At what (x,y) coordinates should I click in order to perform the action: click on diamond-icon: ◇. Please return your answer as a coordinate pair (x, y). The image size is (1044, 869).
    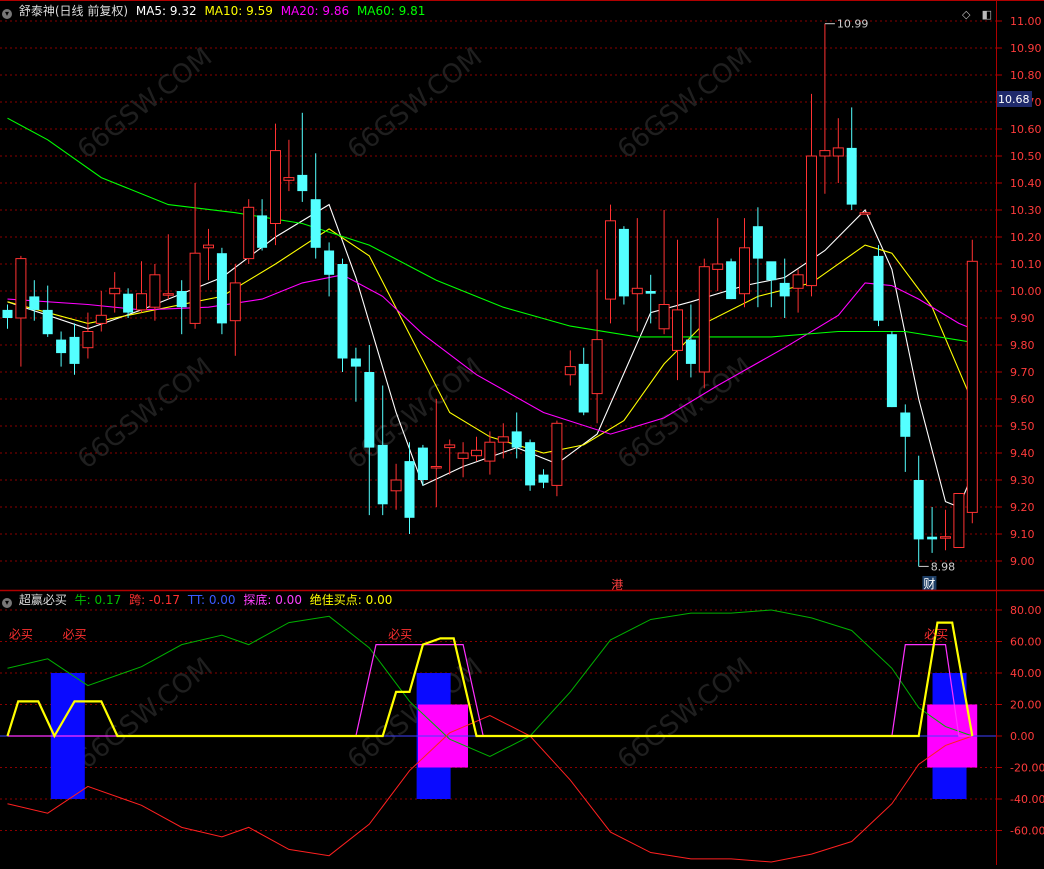
    Looking at the image, I should click on (966, 14).